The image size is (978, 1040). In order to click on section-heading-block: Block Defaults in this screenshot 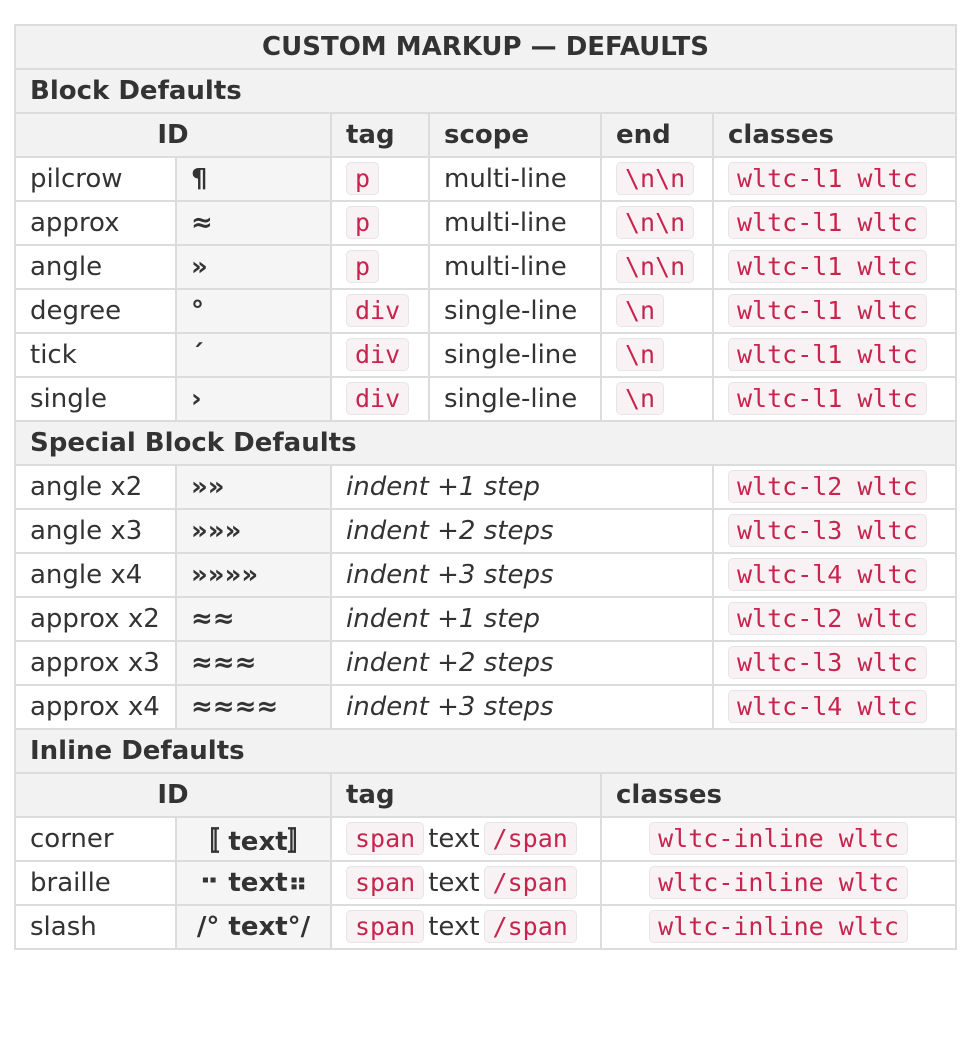, I will do `click(485, 91)`.